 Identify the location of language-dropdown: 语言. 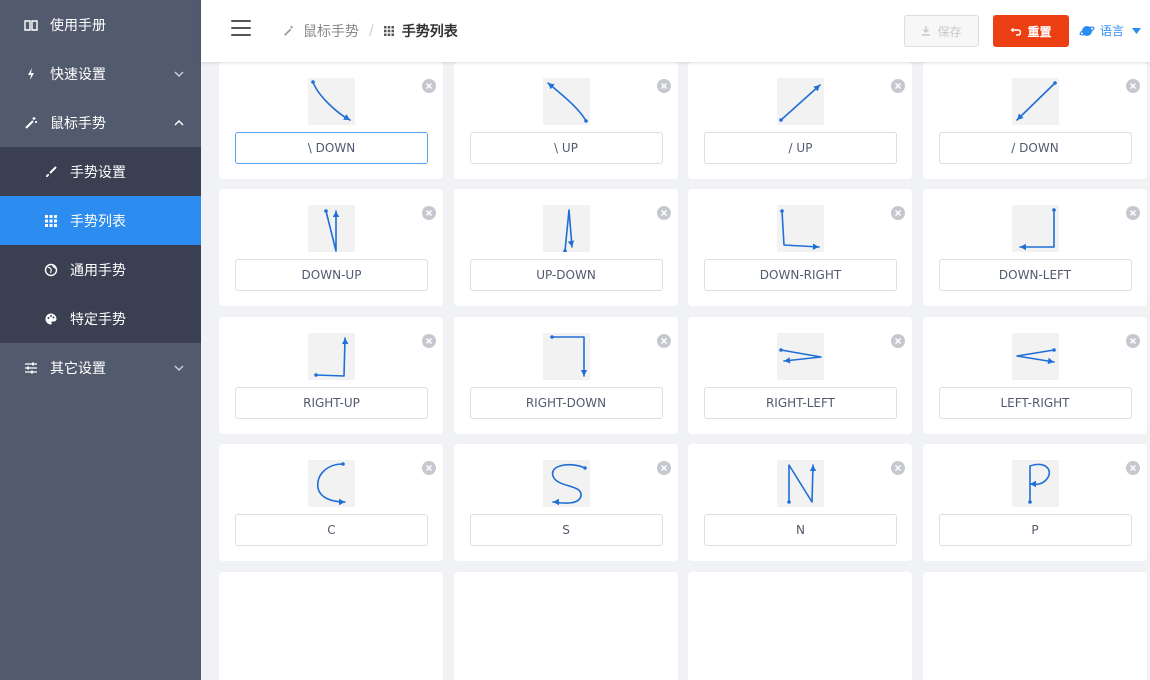
(1110, 30).